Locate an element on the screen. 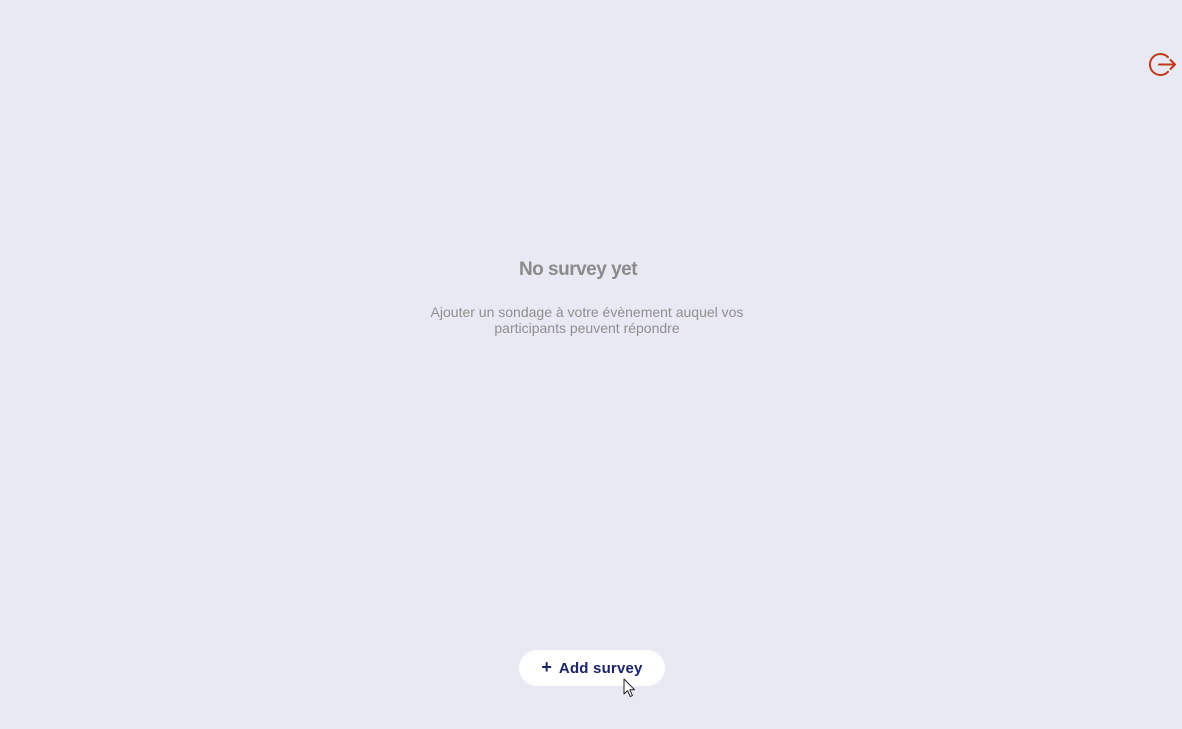  logout-icon is located at coordinates (1162, 64).